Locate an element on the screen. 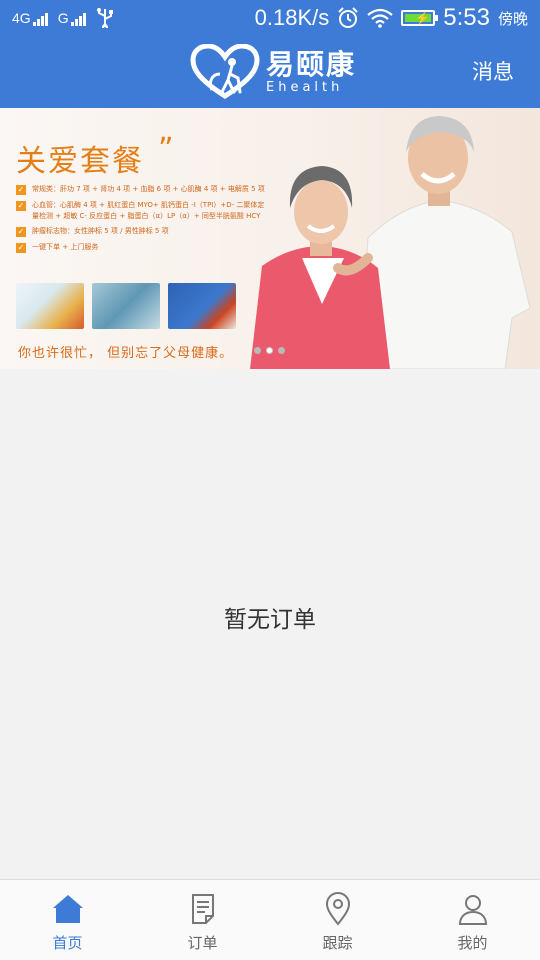  quote-mark-icon: ” is located at coordinates (166, 149).